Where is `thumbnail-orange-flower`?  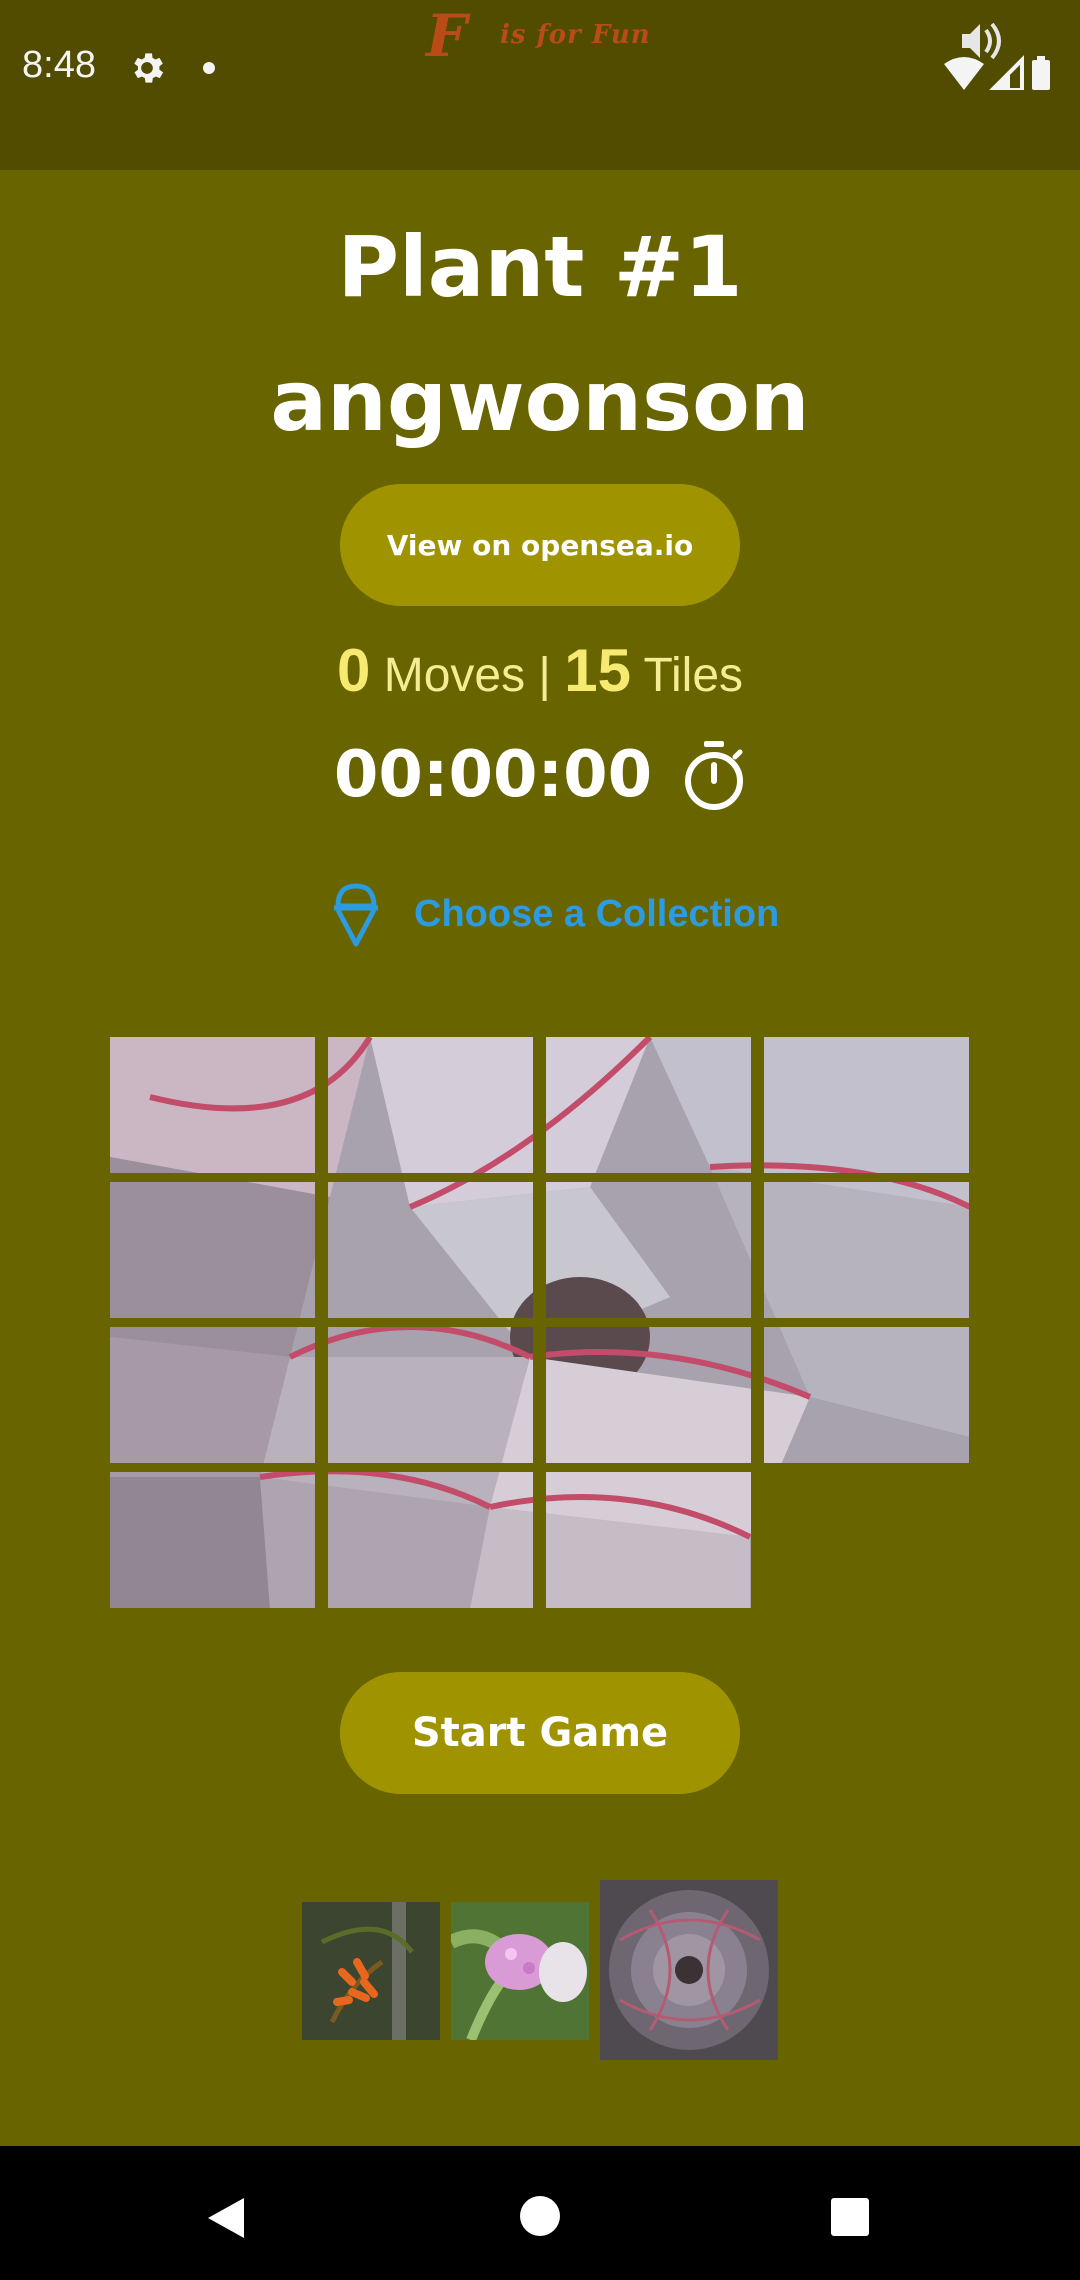
thumbnail-orange-flower is located at coordinates (371, 1971).